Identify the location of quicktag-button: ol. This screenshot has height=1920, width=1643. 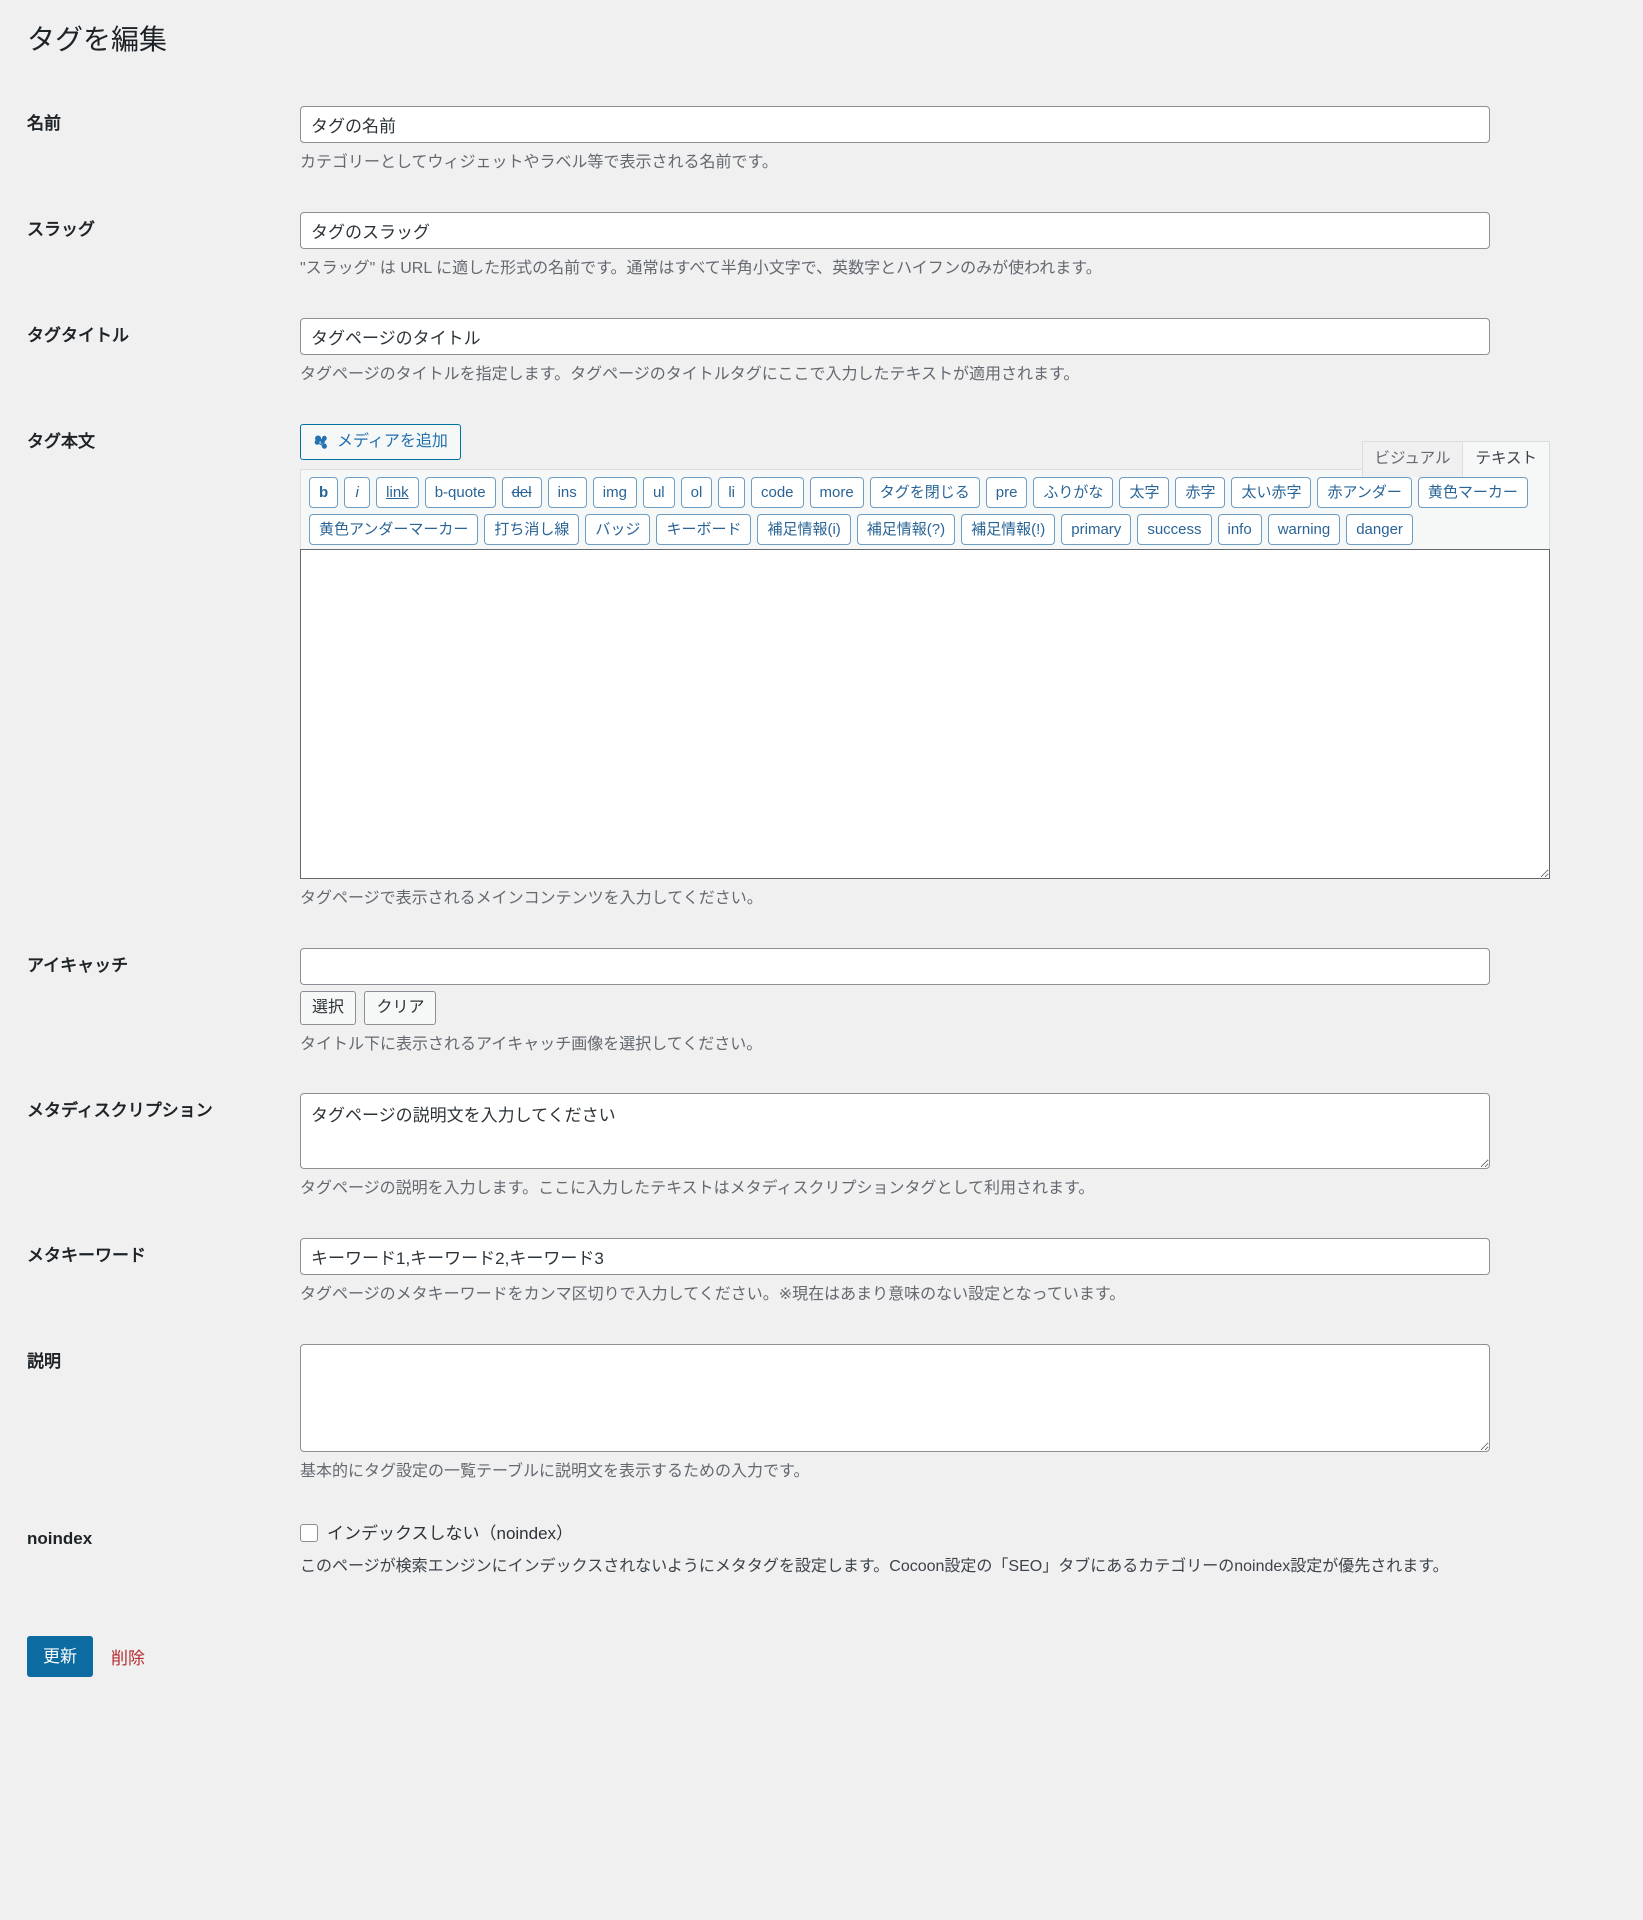
(696, 492).